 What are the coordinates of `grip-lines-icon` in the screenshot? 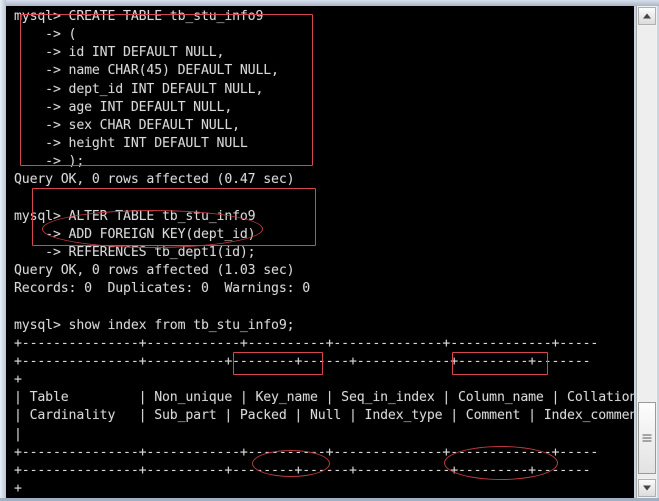 It's located at (647, 438).